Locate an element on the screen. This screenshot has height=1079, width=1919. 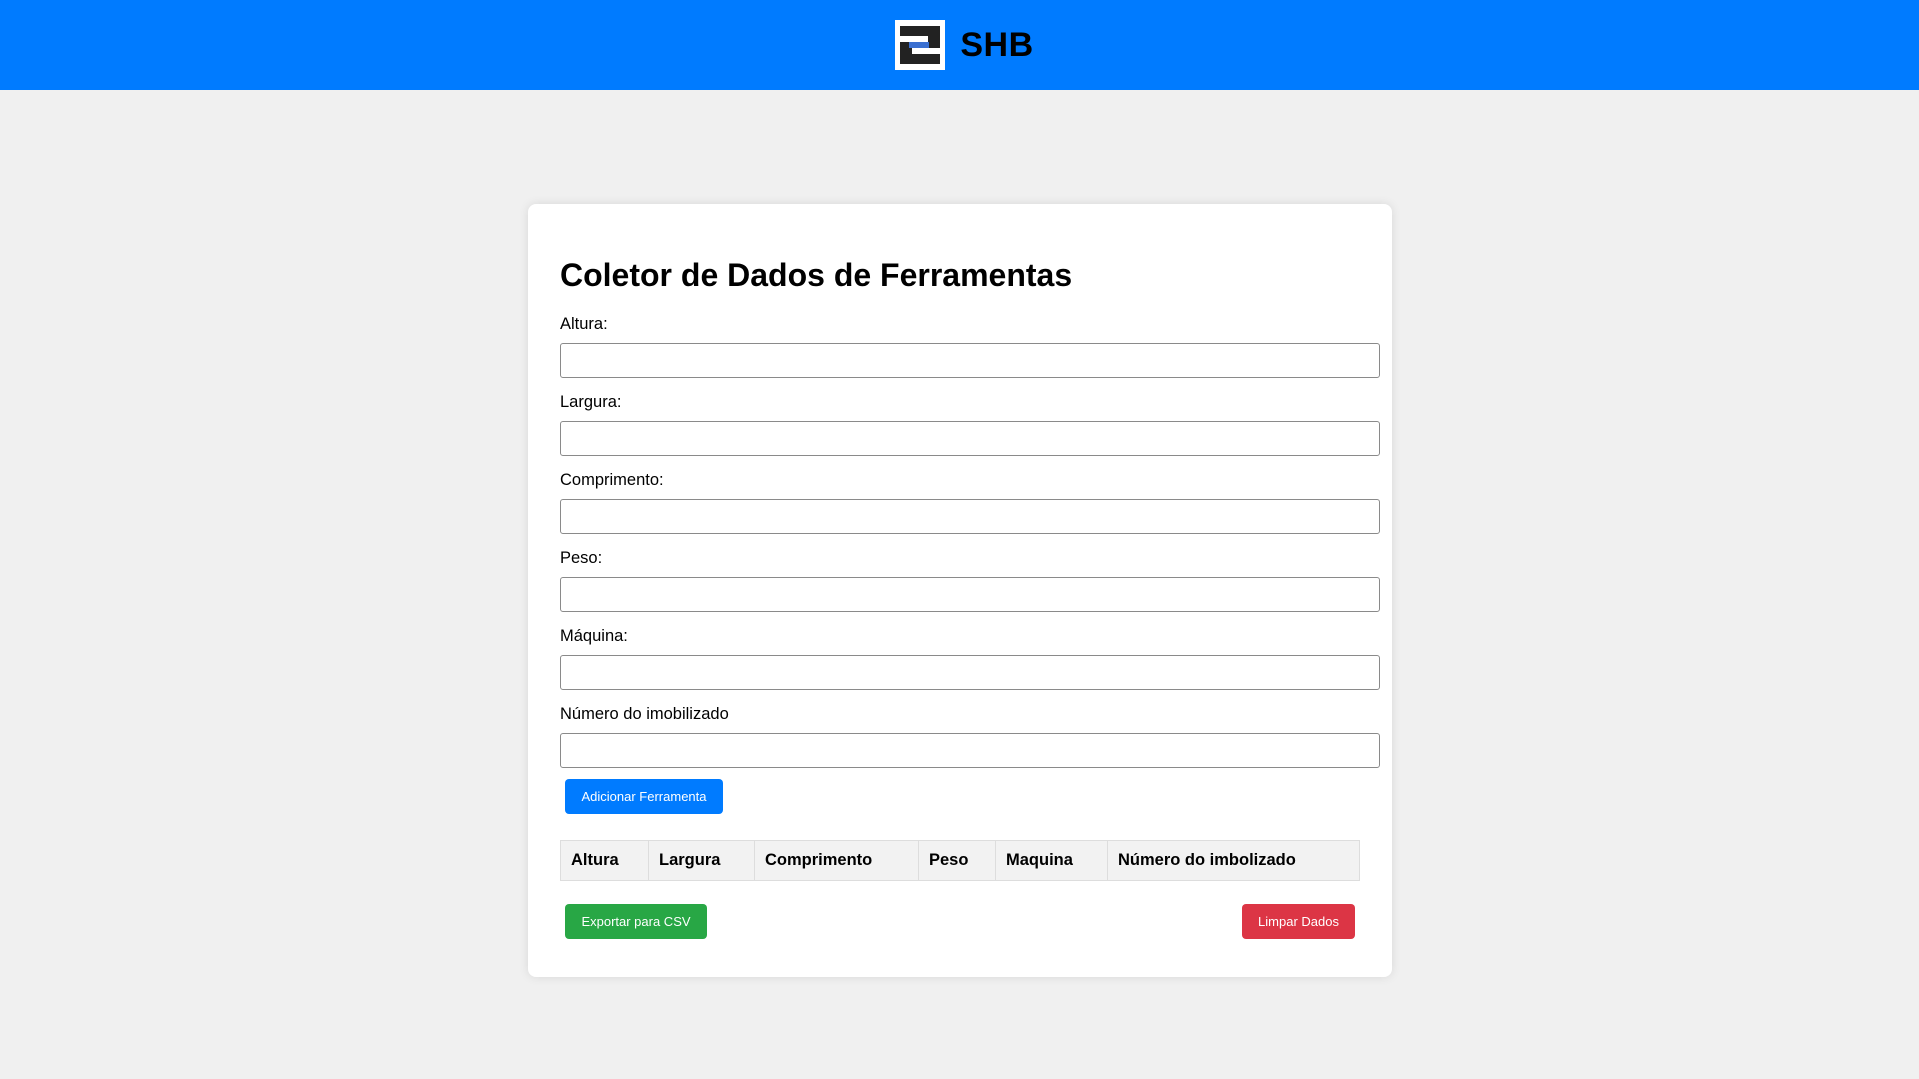
largura-input is located at coordinates (970, 438).